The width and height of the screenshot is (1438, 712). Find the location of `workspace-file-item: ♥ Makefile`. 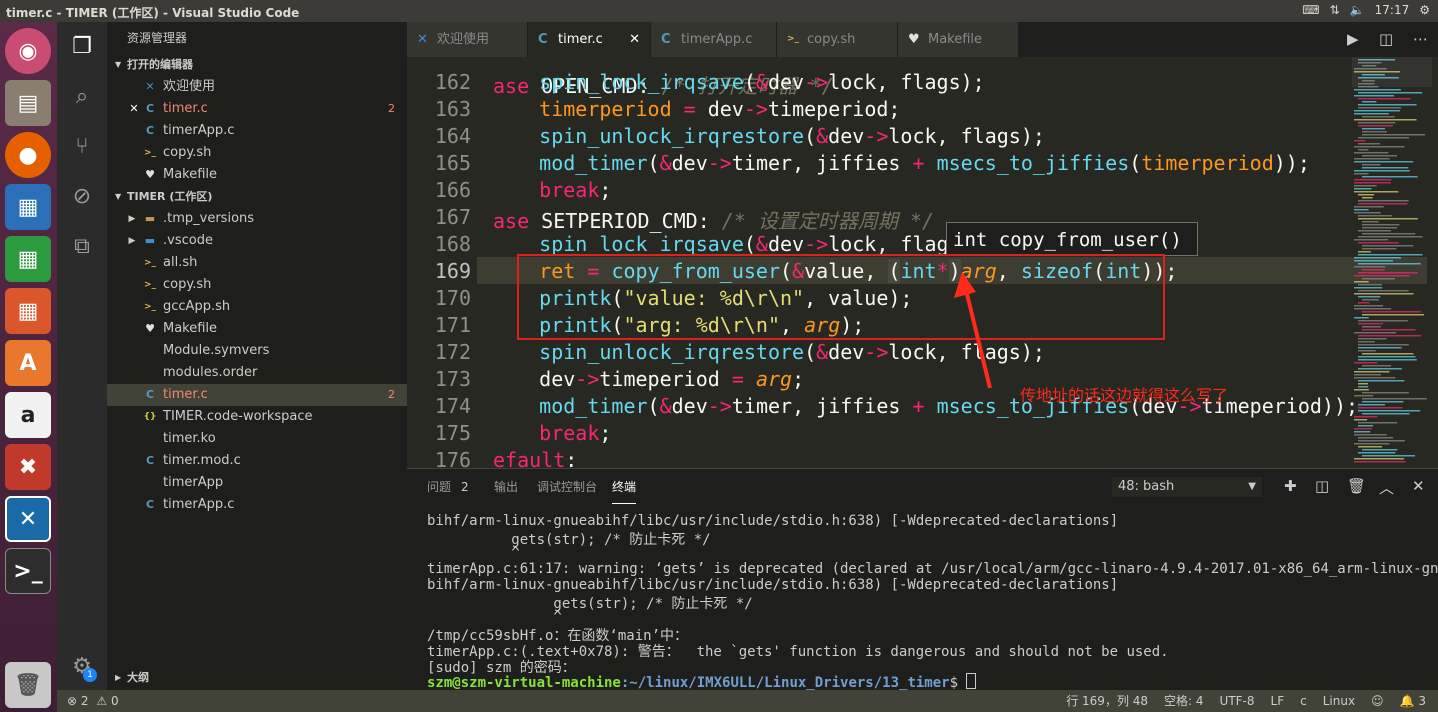

workspace-file-item: ♥ Makefile is located at coordinates (257, 329).